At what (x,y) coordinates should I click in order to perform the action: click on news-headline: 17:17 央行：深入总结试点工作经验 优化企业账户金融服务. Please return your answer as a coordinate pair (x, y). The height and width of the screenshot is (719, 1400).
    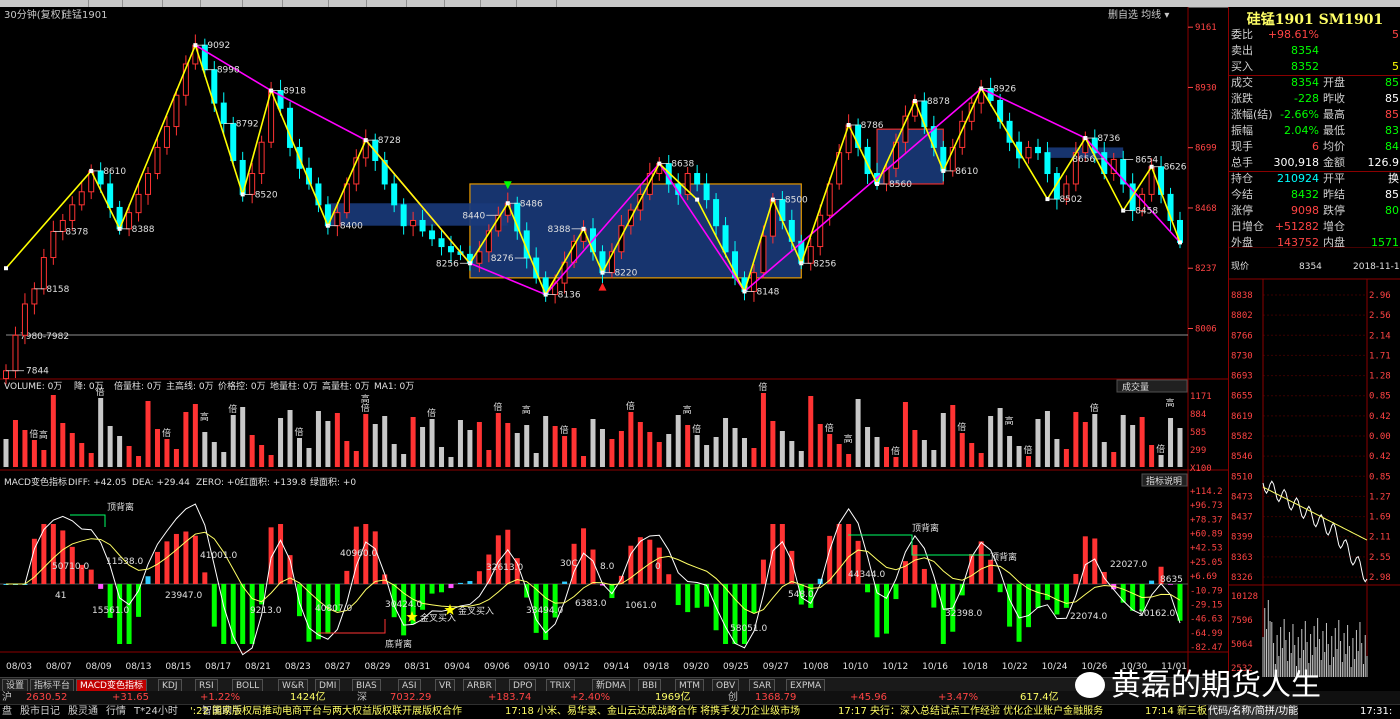
    Looking at the image, I should click on (970, 712).